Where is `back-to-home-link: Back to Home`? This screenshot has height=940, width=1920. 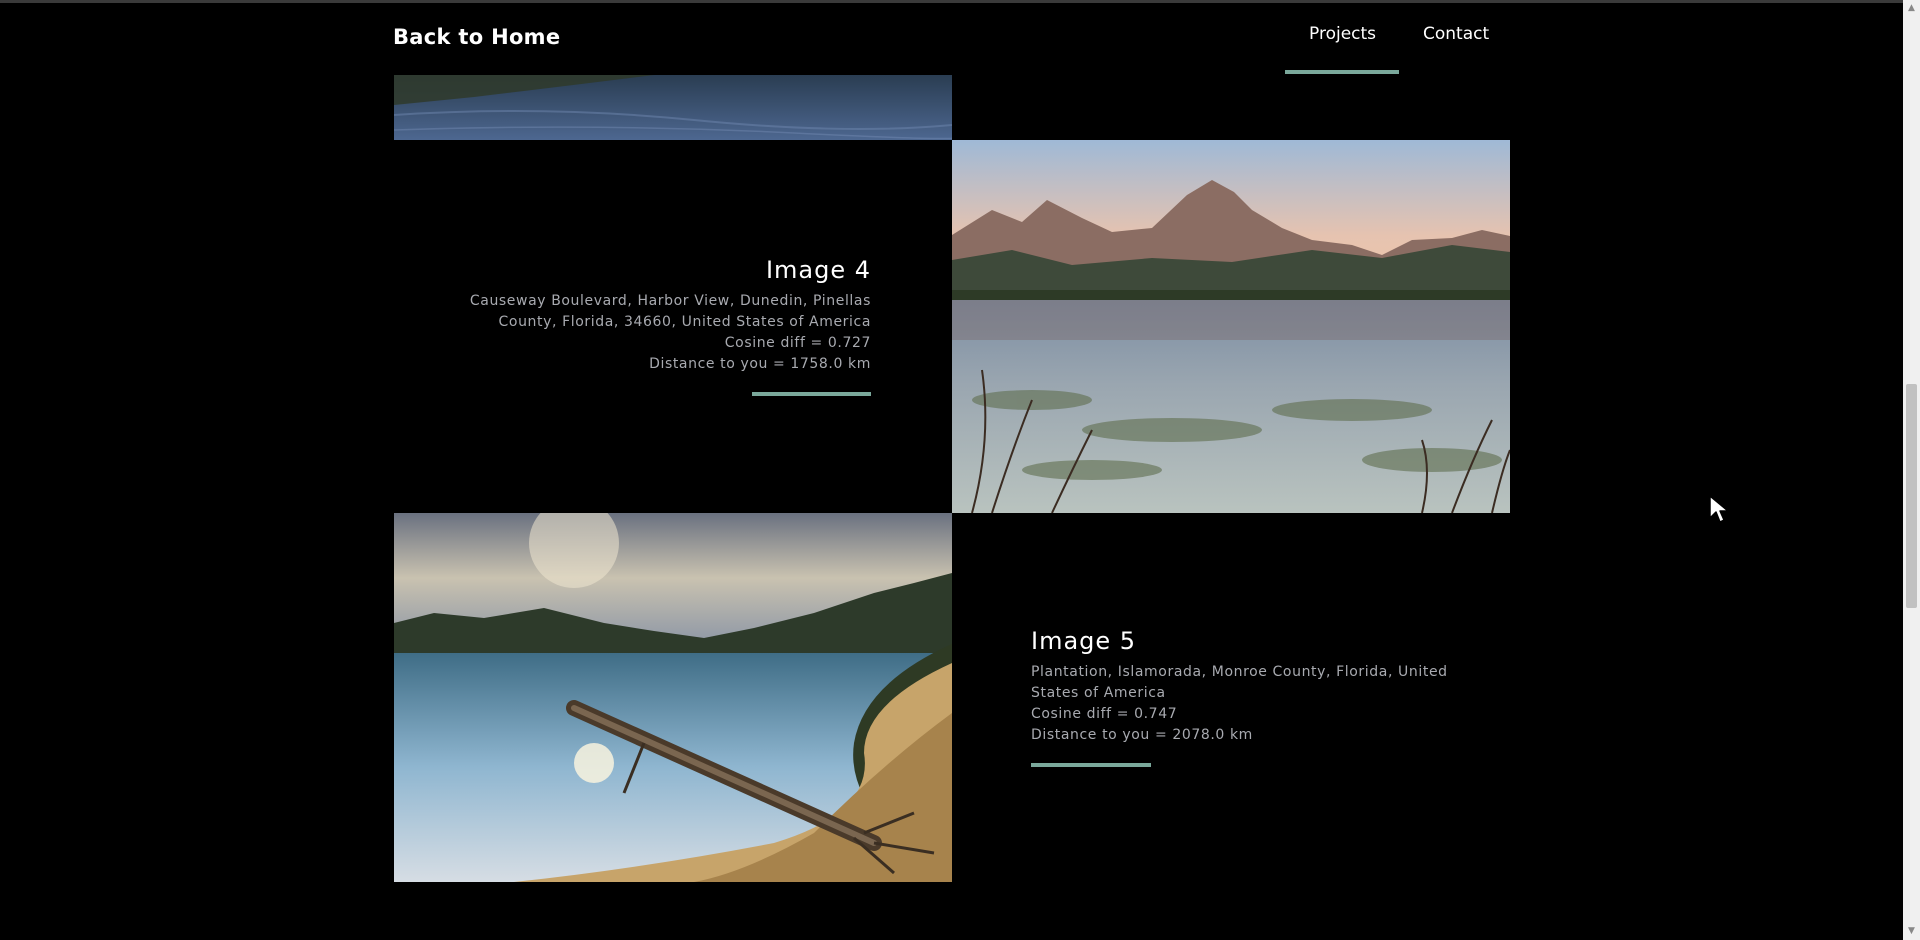 back-to-home-link: Back to Home is located at coordinates (476, 37).